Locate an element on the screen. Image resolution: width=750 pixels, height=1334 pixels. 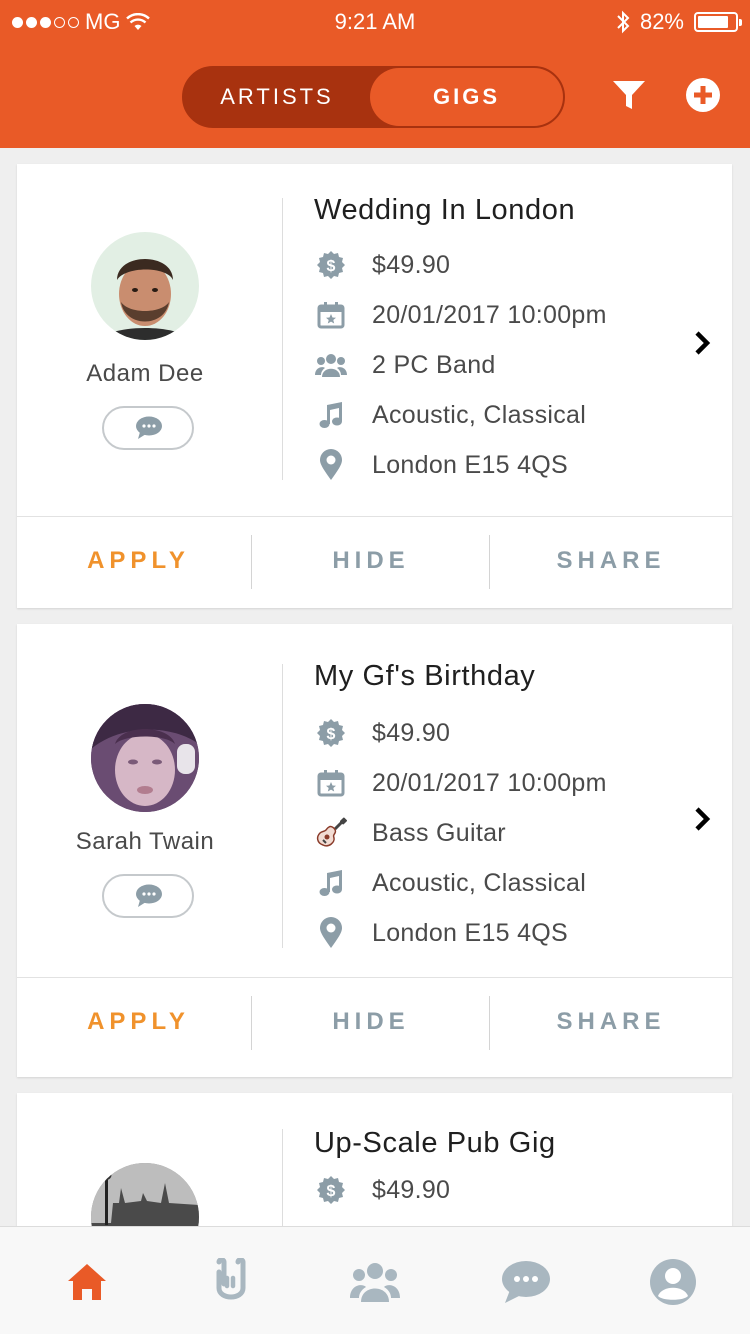
lineup-row: 2 PC Band is located at coordinates (405, 365).